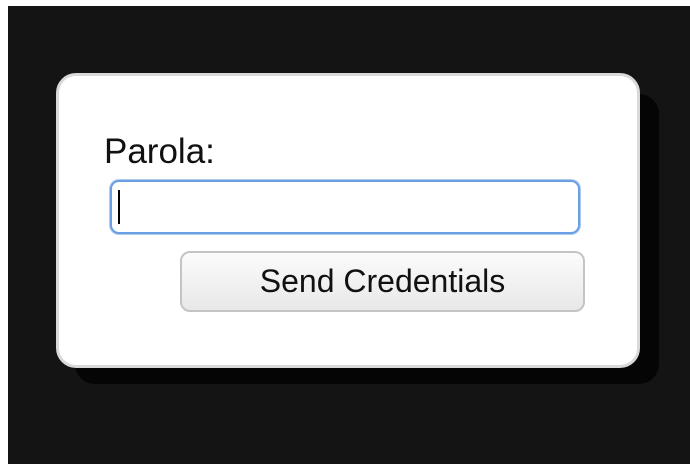 This screenshot has height=464, width=690. What do you see at coordinates (119, 207) in the screenshot?
I see `text-caret` at bounding box center [119, 207].